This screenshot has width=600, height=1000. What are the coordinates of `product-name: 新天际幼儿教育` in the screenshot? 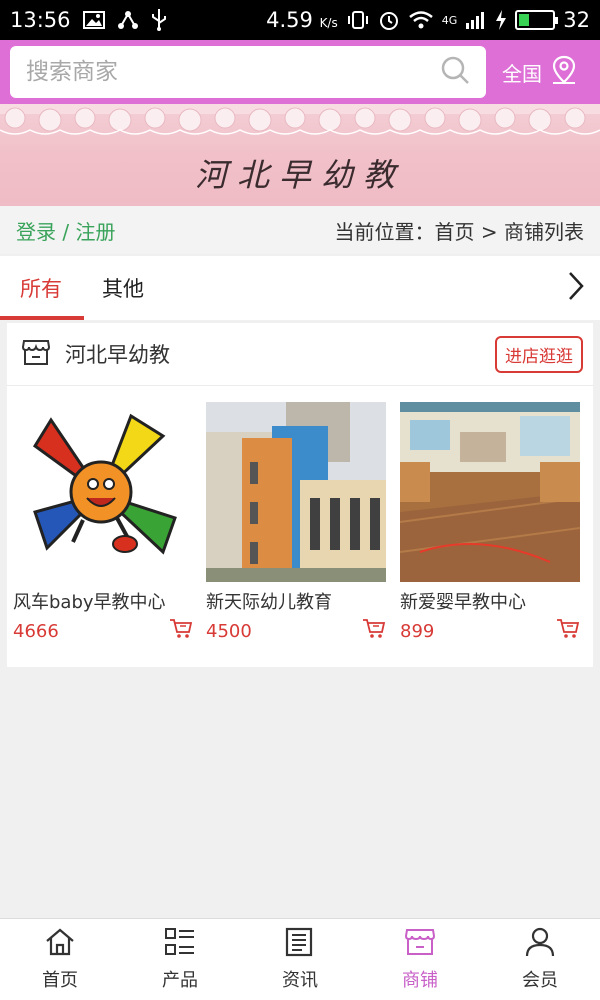 It's located at (296, 601).